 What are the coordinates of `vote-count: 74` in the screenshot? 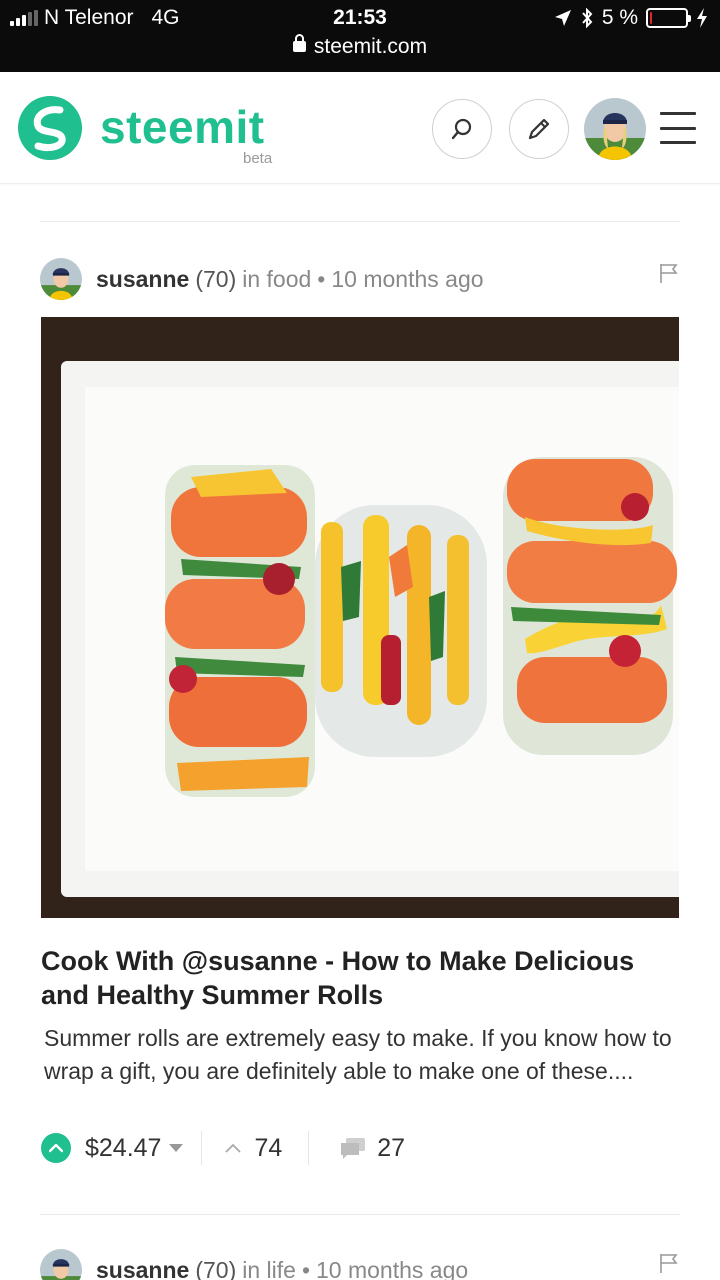 It's located at (268, 1148).